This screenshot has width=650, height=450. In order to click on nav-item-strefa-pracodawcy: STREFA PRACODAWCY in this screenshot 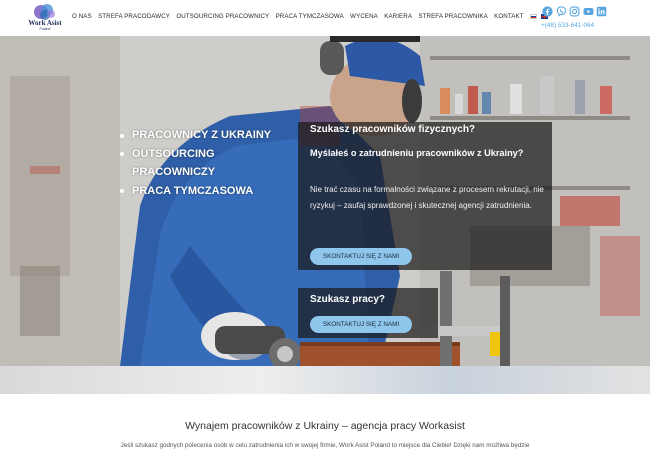, I will do `click(134, 16)`.